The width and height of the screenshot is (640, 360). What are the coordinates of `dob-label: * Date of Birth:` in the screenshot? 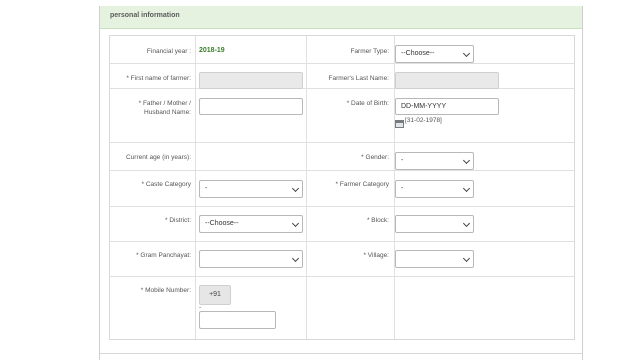 It's located at (367, 103).